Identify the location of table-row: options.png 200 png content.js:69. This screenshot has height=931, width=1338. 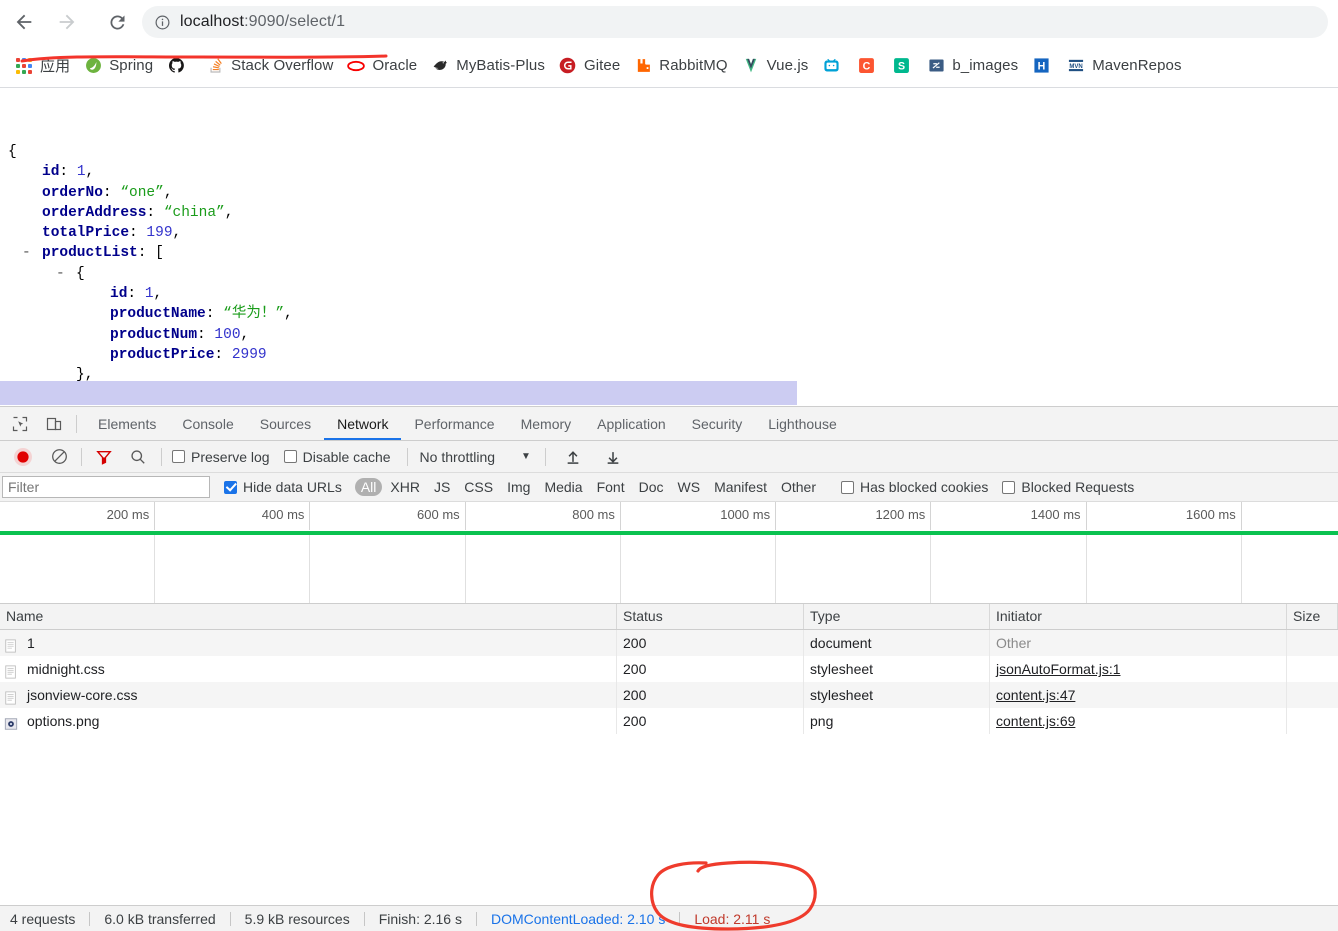
(669, 721).